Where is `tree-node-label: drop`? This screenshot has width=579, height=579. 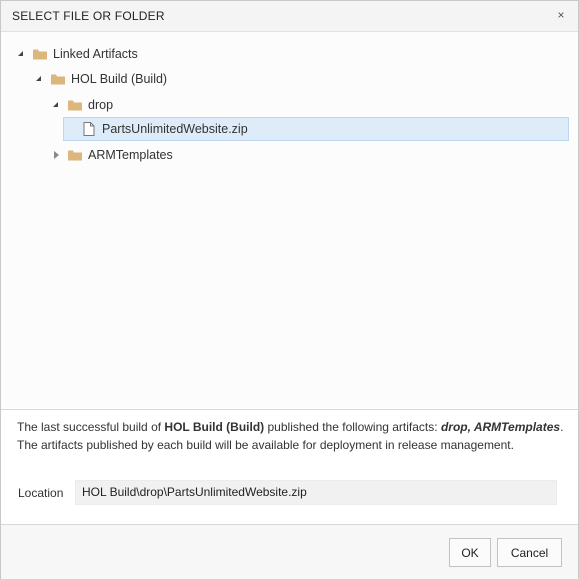 tree-node-label: drop is located at coordinates (101, 105).